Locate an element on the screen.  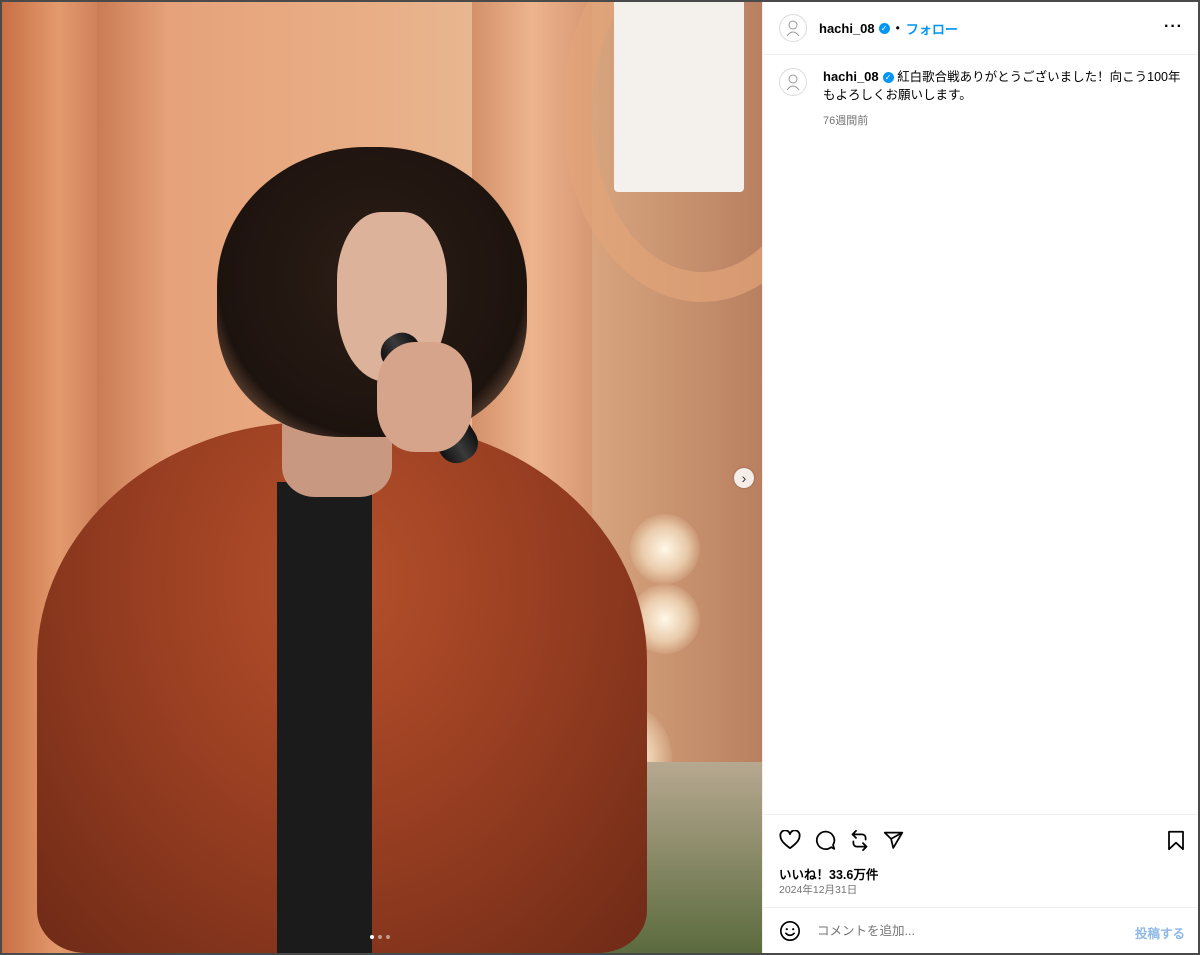
follow-button: フォロー is located at coordinates (932, 28).